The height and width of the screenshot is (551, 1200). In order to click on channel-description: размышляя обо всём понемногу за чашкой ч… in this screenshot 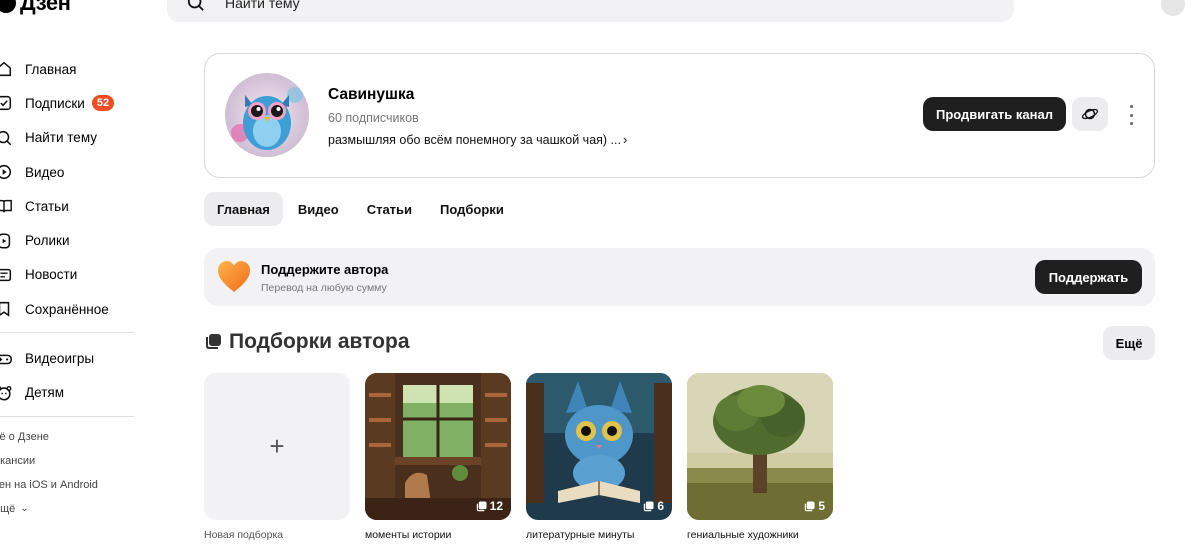, I will do `click(477, 139)`.